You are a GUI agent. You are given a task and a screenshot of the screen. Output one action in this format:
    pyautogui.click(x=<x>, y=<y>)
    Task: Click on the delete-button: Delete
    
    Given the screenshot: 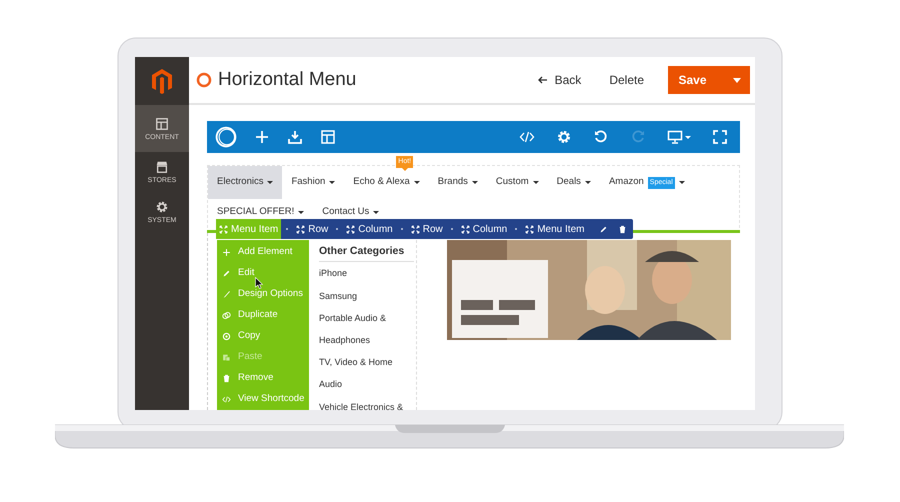 What is the action you would take?
    pyautogui.click(x=626, y=80)
    